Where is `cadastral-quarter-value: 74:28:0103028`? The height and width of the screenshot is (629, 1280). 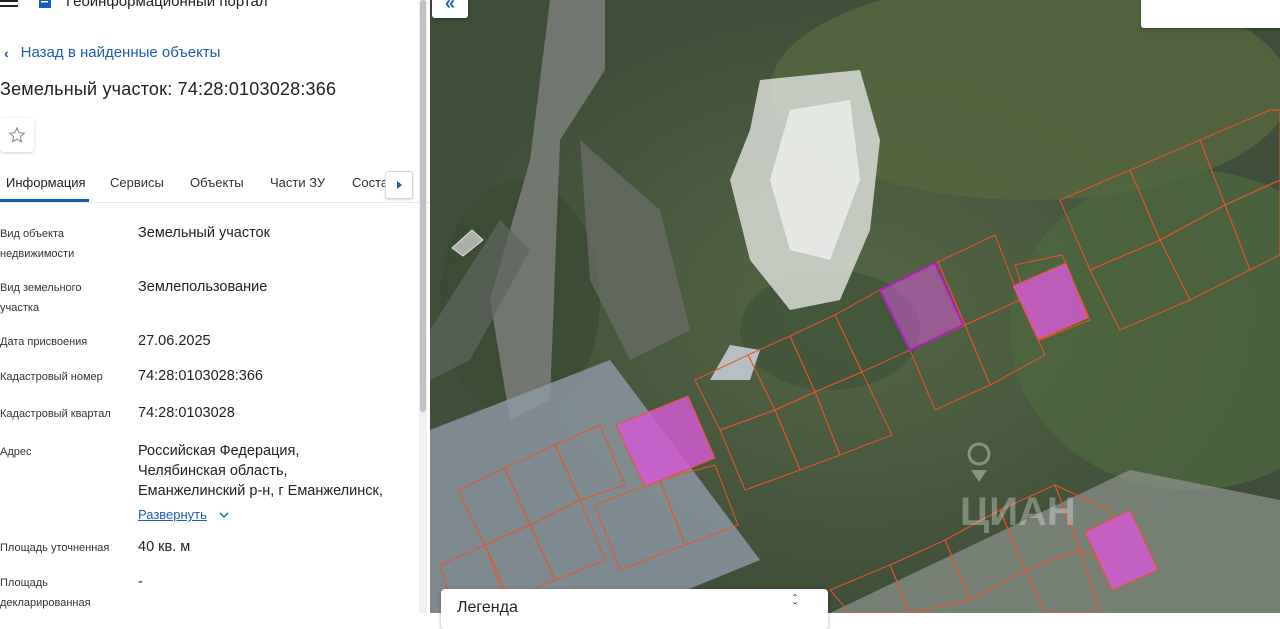 cadastral-quarter-value: 74:28:0103028 is located at coordinates (186, 413).